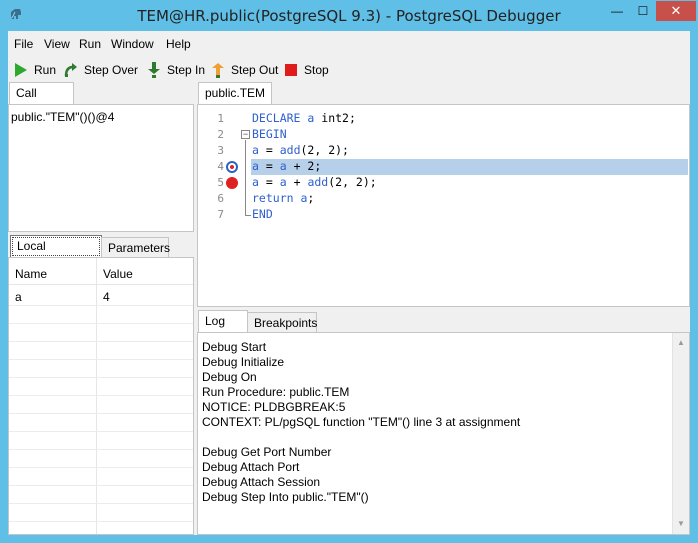 Image resolution: width=698 pixels, height=543 pixels. I want to click on tab-breakpoints: Breakpoints, so click(282, 322).